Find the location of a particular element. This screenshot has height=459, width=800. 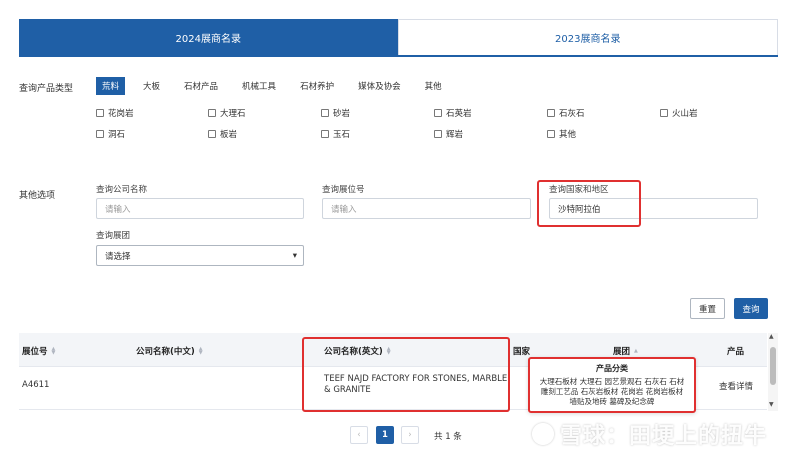

column-booth: 展位号 ▲ ▼ is located at coordinates (39, 351).